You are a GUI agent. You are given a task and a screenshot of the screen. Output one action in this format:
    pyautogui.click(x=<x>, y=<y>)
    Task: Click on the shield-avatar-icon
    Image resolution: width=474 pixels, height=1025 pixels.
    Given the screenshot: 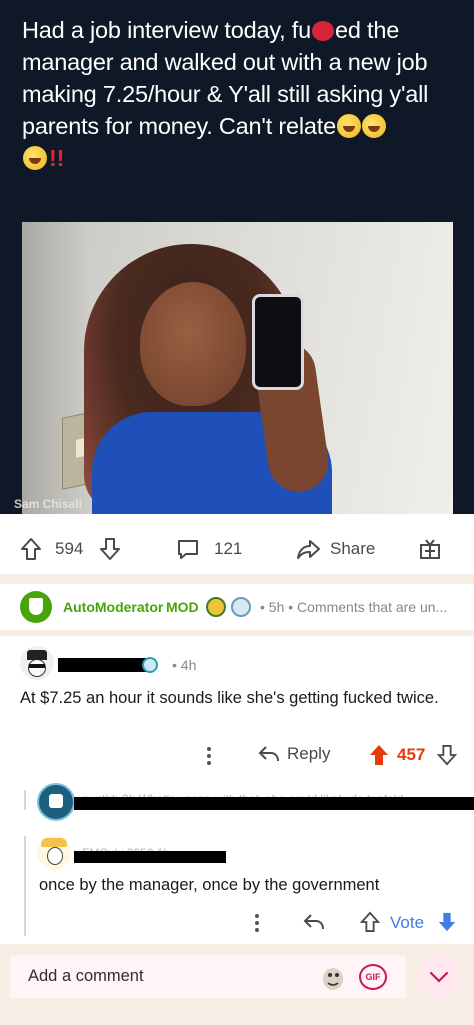 What is the action you would take?
    pyautogui.click(x=36, y=607)
    